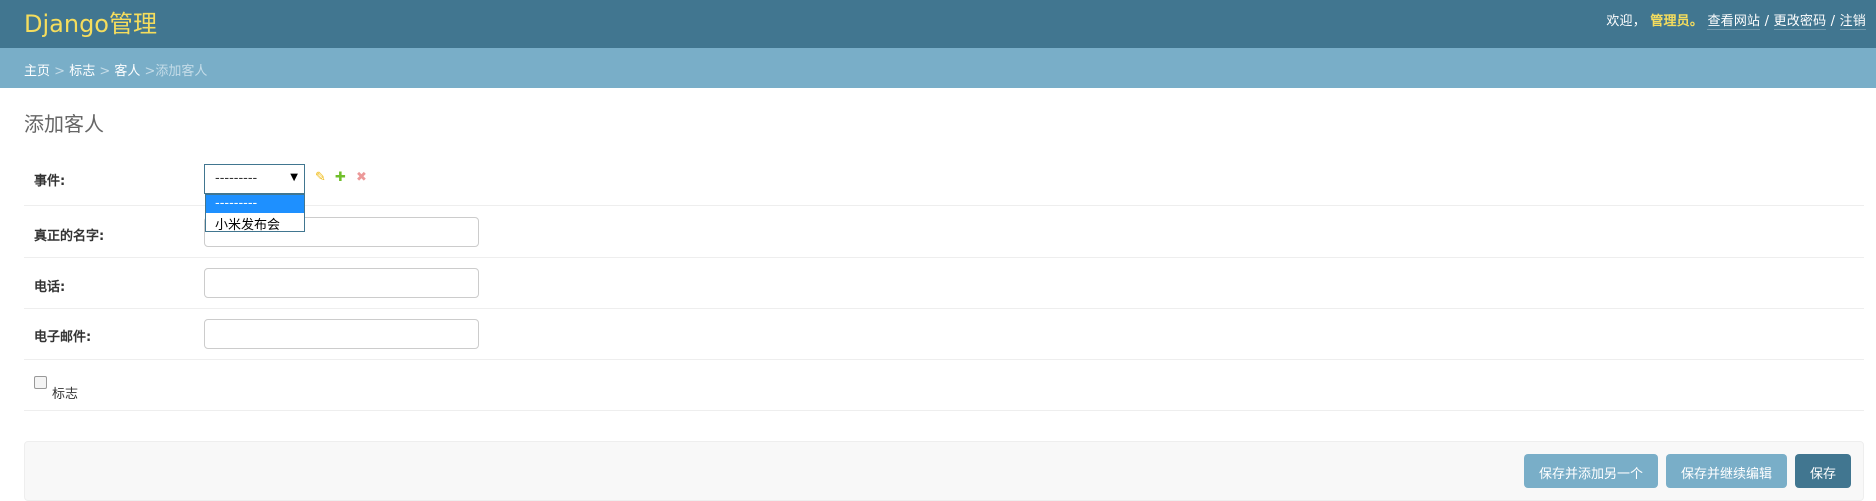 This screenshot has height=501, width=1876. What do you see at coordinates (1726, 471) in the screenshot?
I see `save-continue-button: 保存并继续编辑` at bounding box center [1726, 471].